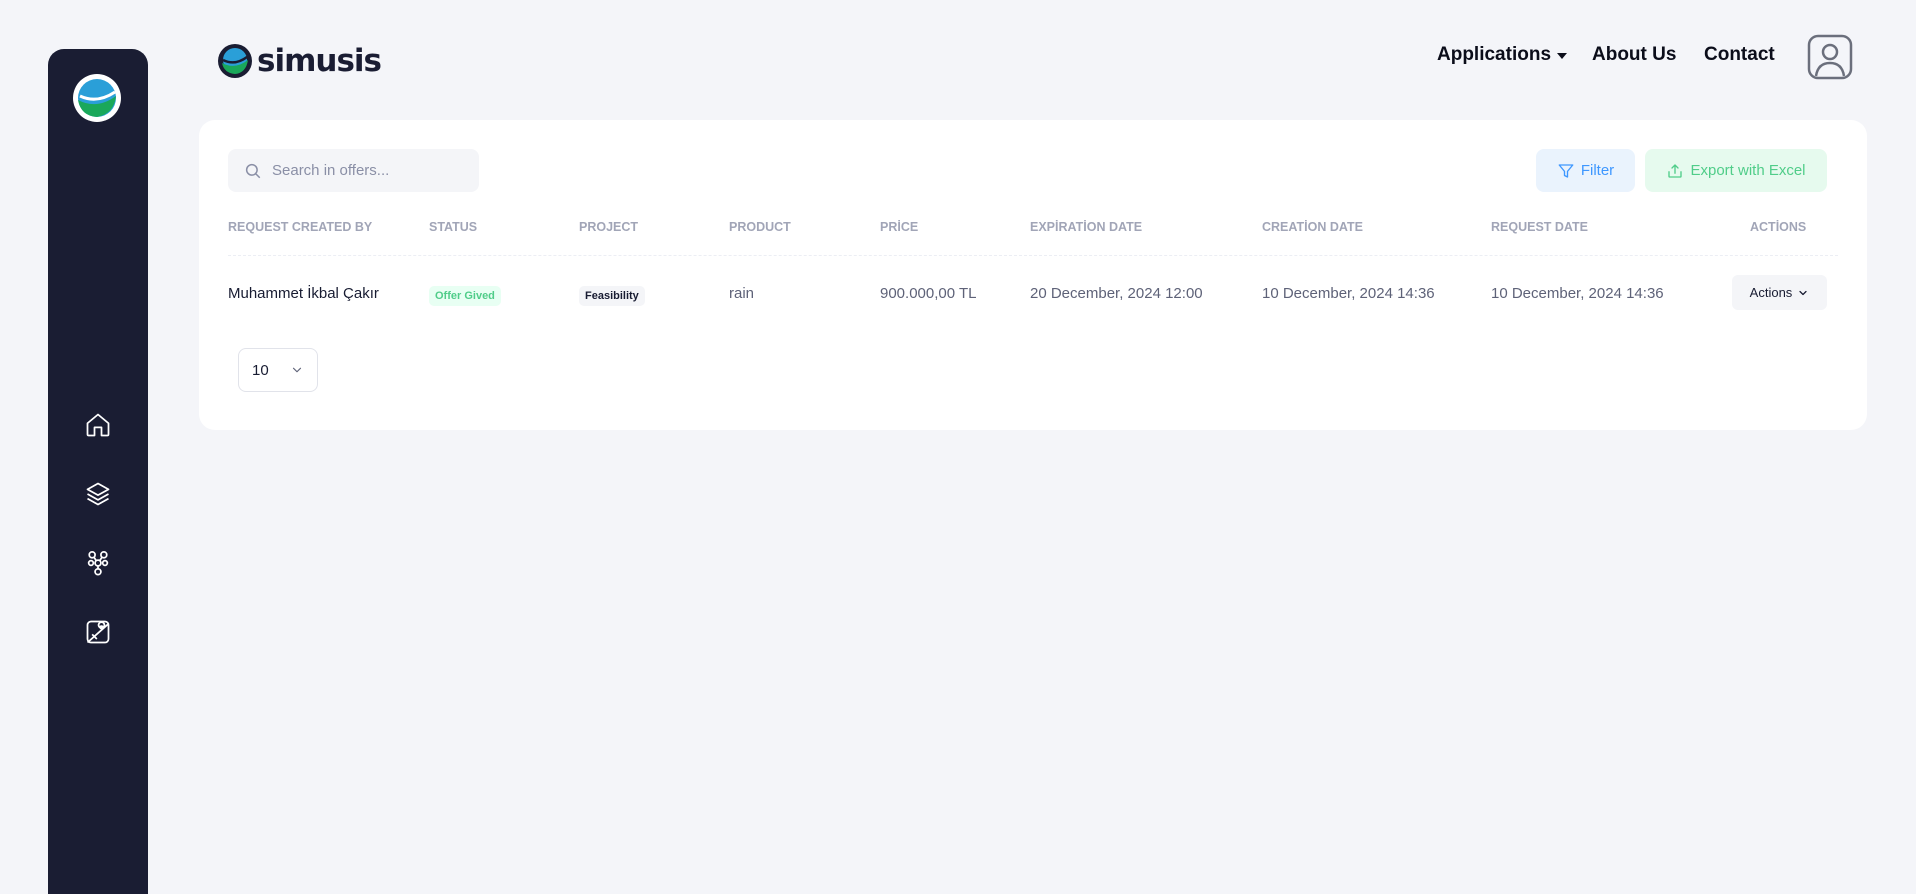  What do you see at coordinates (1577, 293) in the screenshot?
I see `cell-request-date: 10 December, 2024 14:36` at bounding box center [1577, 293].